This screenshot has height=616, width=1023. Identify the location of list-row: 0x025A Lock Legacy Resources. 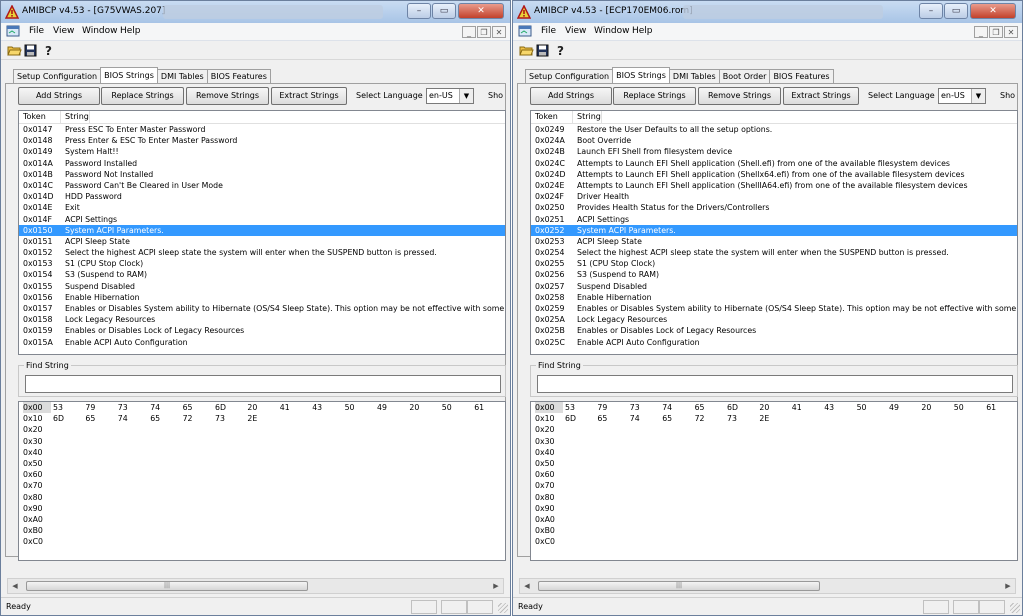
(774, 319).